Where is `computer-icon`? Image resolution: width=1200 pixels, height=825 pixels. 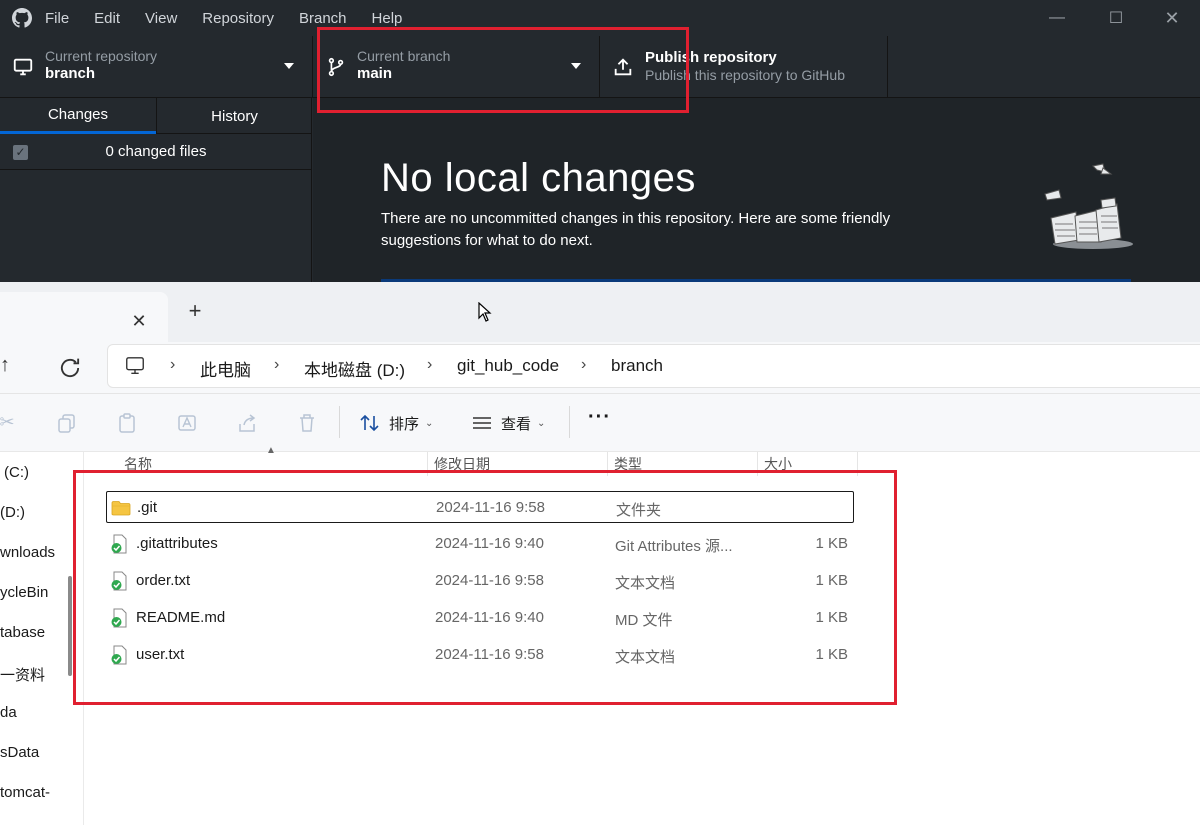
computer-icon is located at coordinates (135, 366).